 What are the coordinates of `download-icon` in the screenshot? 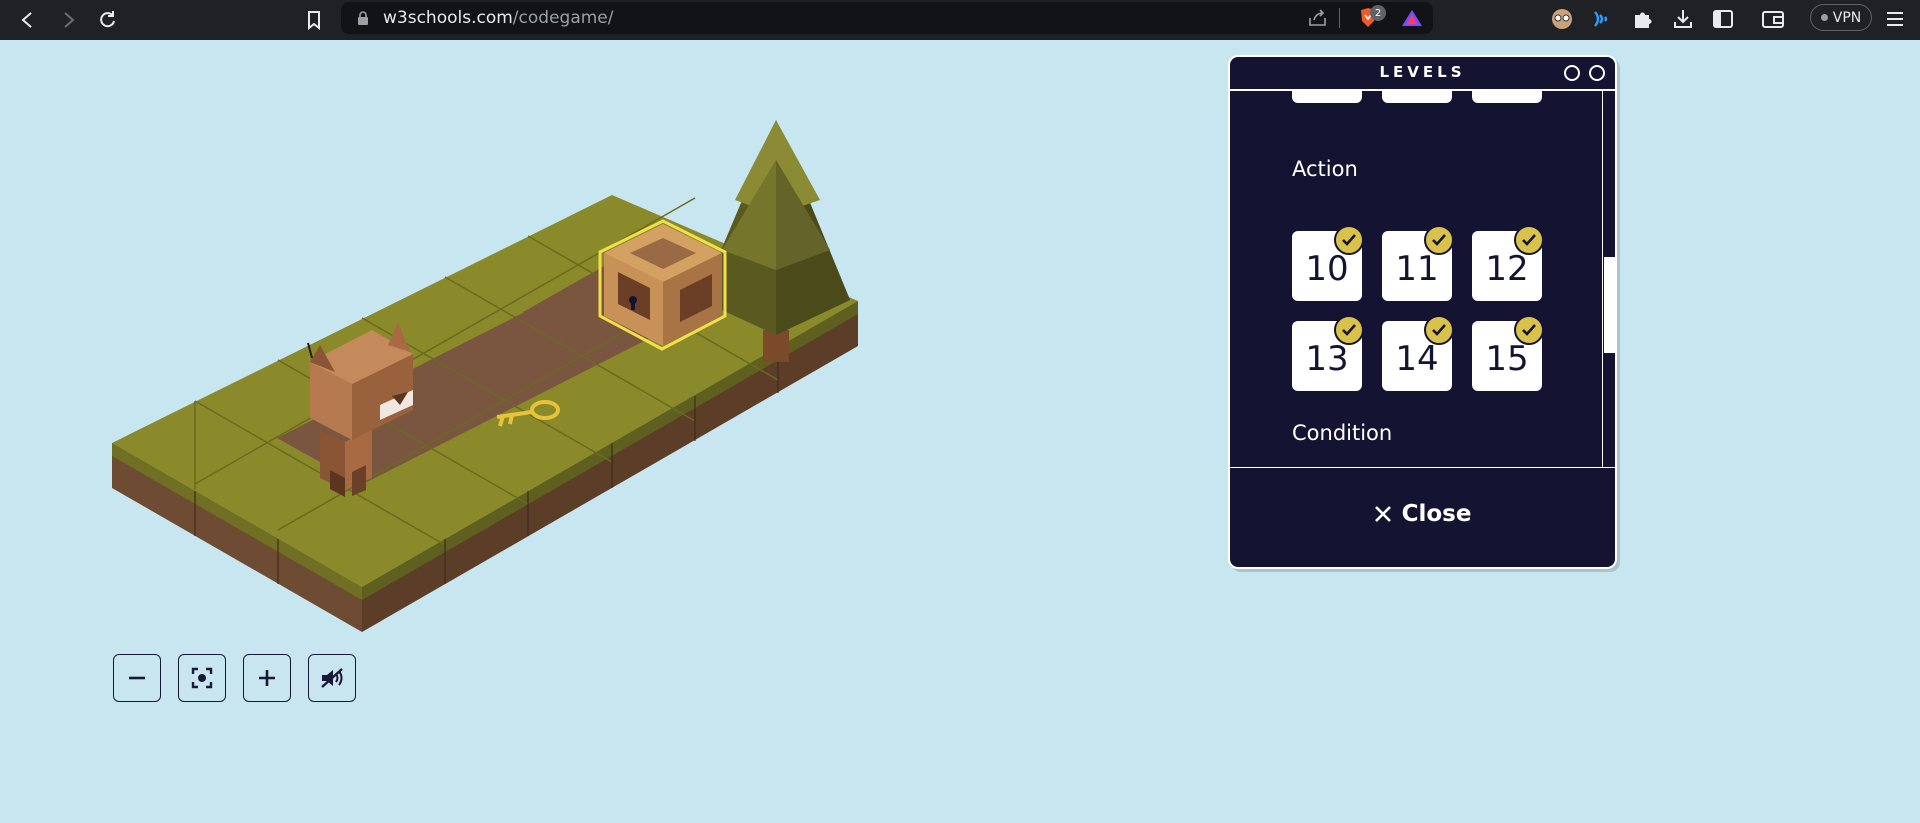 It's located at (1683, 19).